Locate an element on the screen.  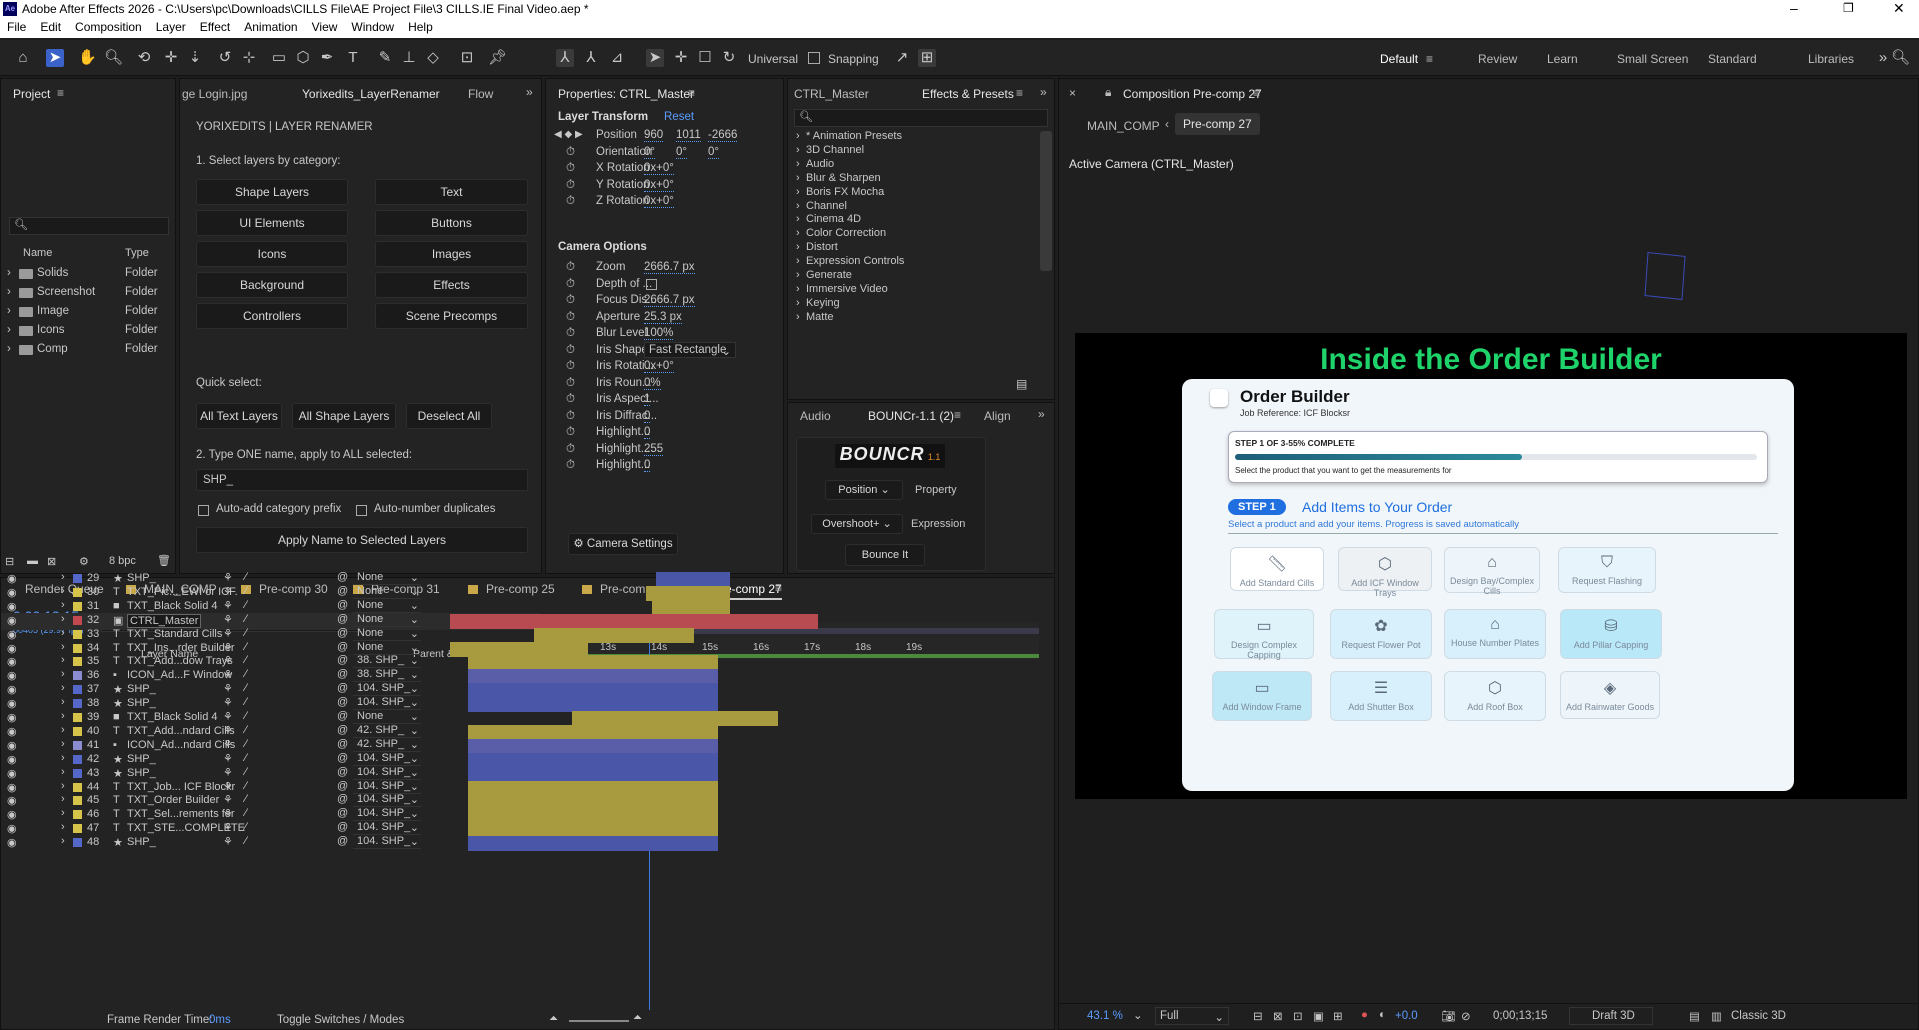
bouncr-menu-icon: ≡ is located at coordinates (957, 415).